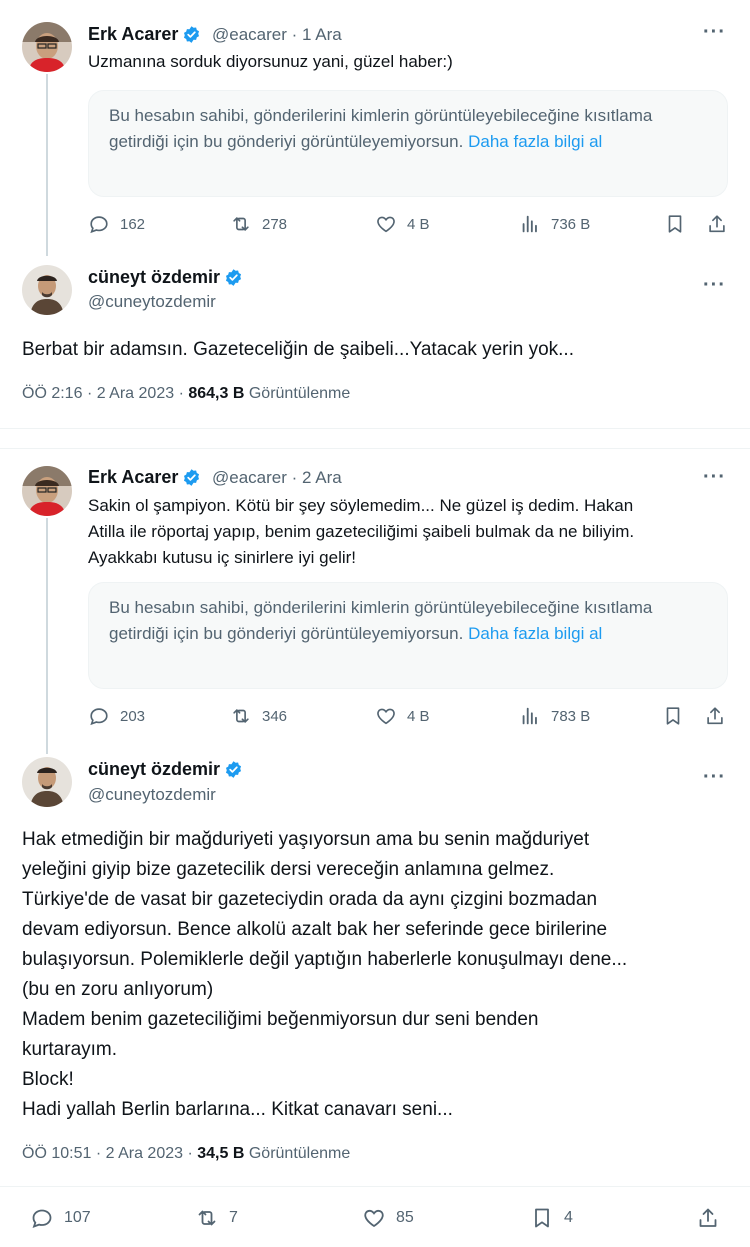  What do you see at coordinates (116, 224) in the screenshot?
I see `reply-button: 162` at bounding box center [116, 224].